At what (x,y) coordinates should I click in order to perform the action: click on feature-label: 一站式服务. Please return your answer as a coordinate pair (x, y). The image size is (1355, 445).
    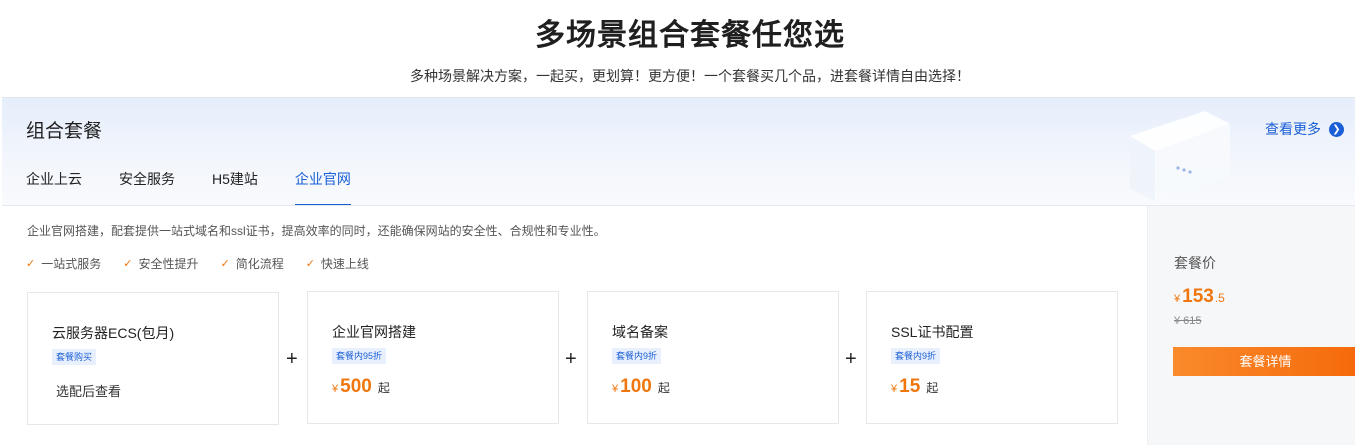
    Looking at the image, I should click on (71, 264).